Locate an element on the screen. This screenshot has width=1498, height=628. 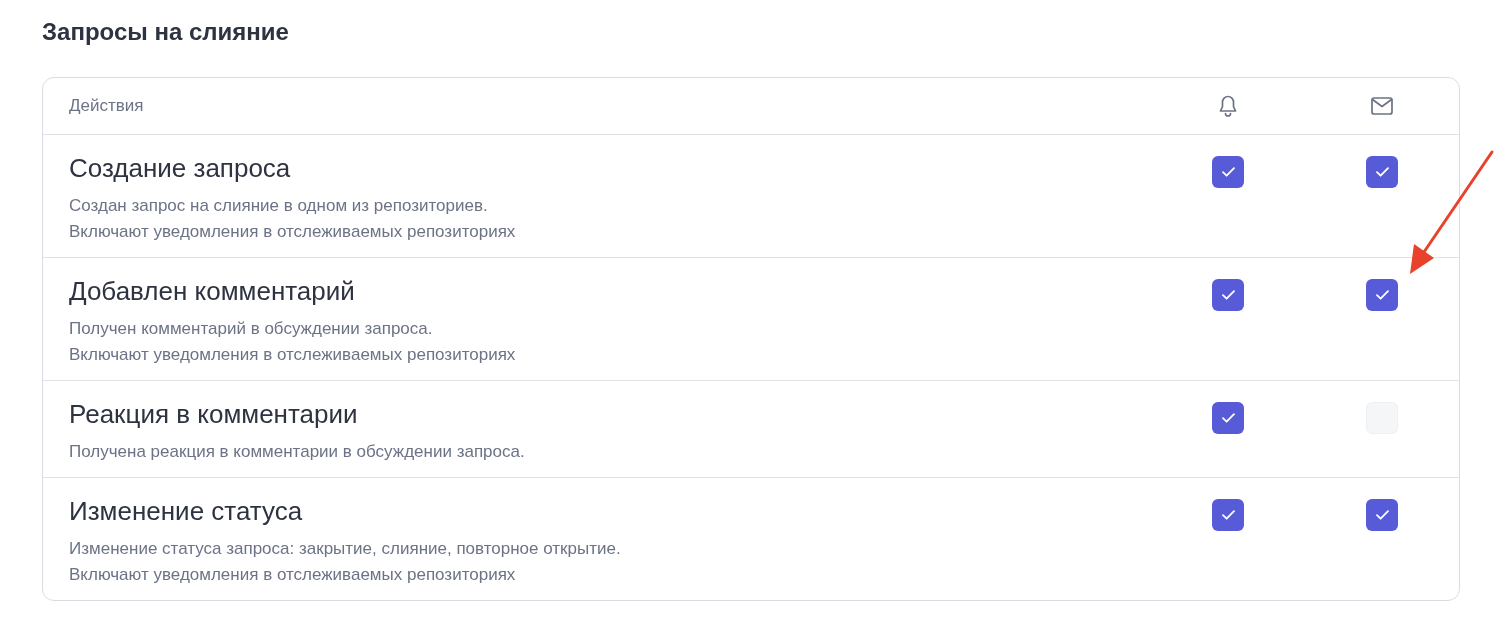
action-description: Получен комментарий в обсуждении запроса. is located at coordinates (251, 329).